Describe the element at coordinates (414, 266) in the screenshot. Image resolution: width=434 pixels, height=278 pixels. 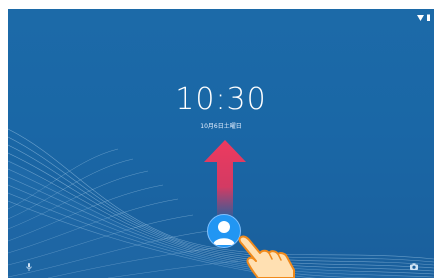
I see `camera-icon` at that location.